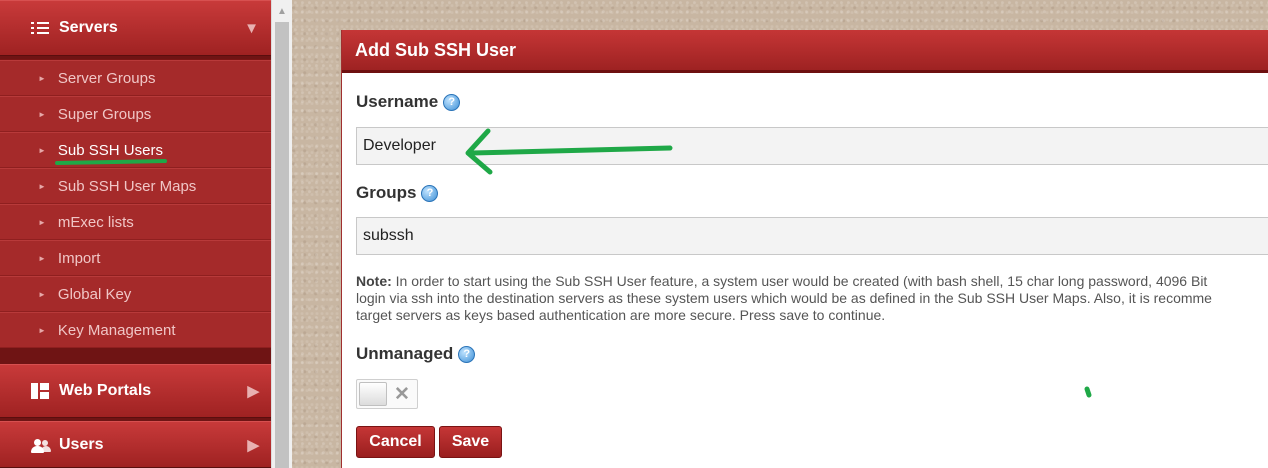  I want to click on note-prefix: Note:, so click(374, 281).